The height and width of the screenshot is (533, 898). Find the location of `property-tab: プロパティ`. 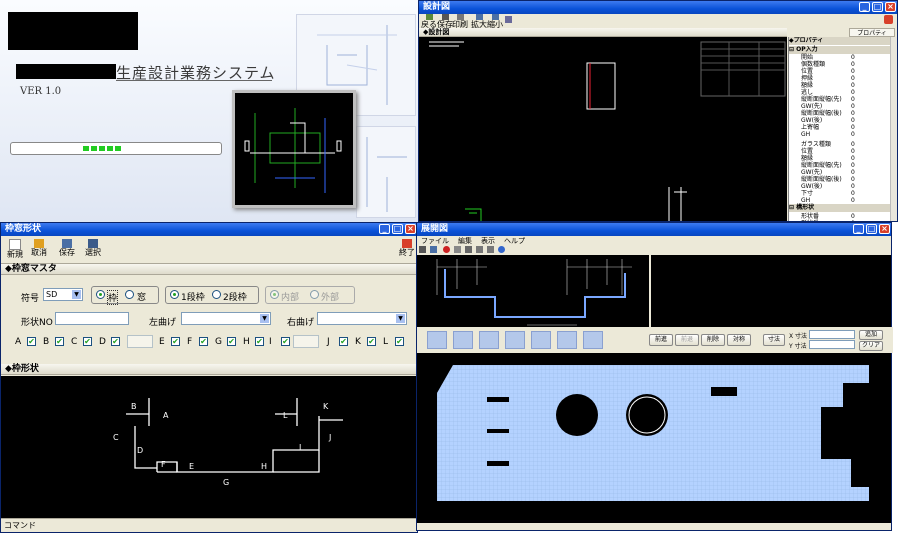

property-tab: プロパティ is located at coordinates (872, 32).